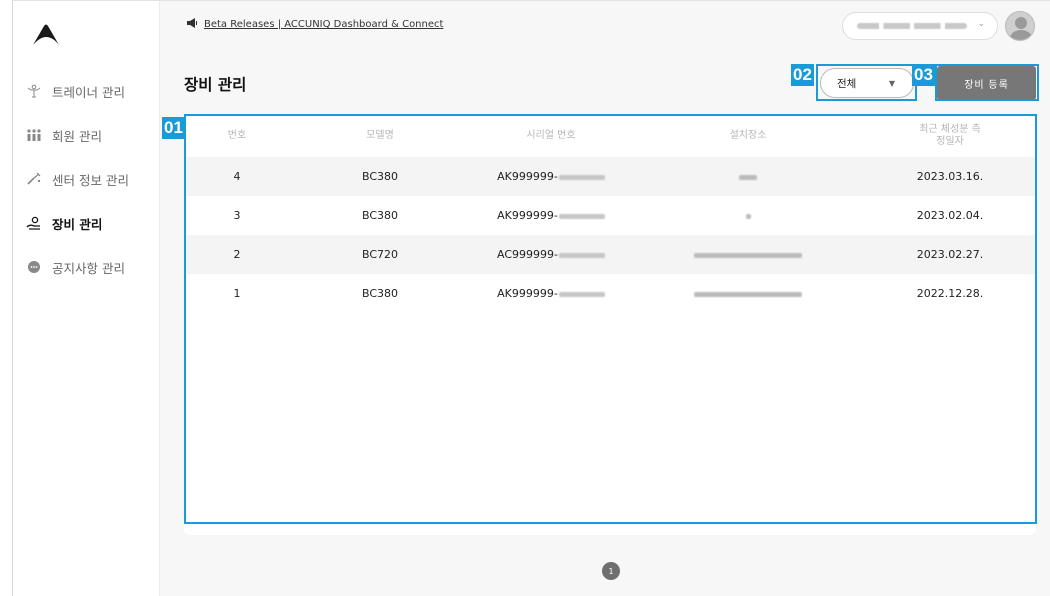 This screenshot has height=596, width=1050. I want to click on cell-date: 2022.12.28., so click(950, 293).